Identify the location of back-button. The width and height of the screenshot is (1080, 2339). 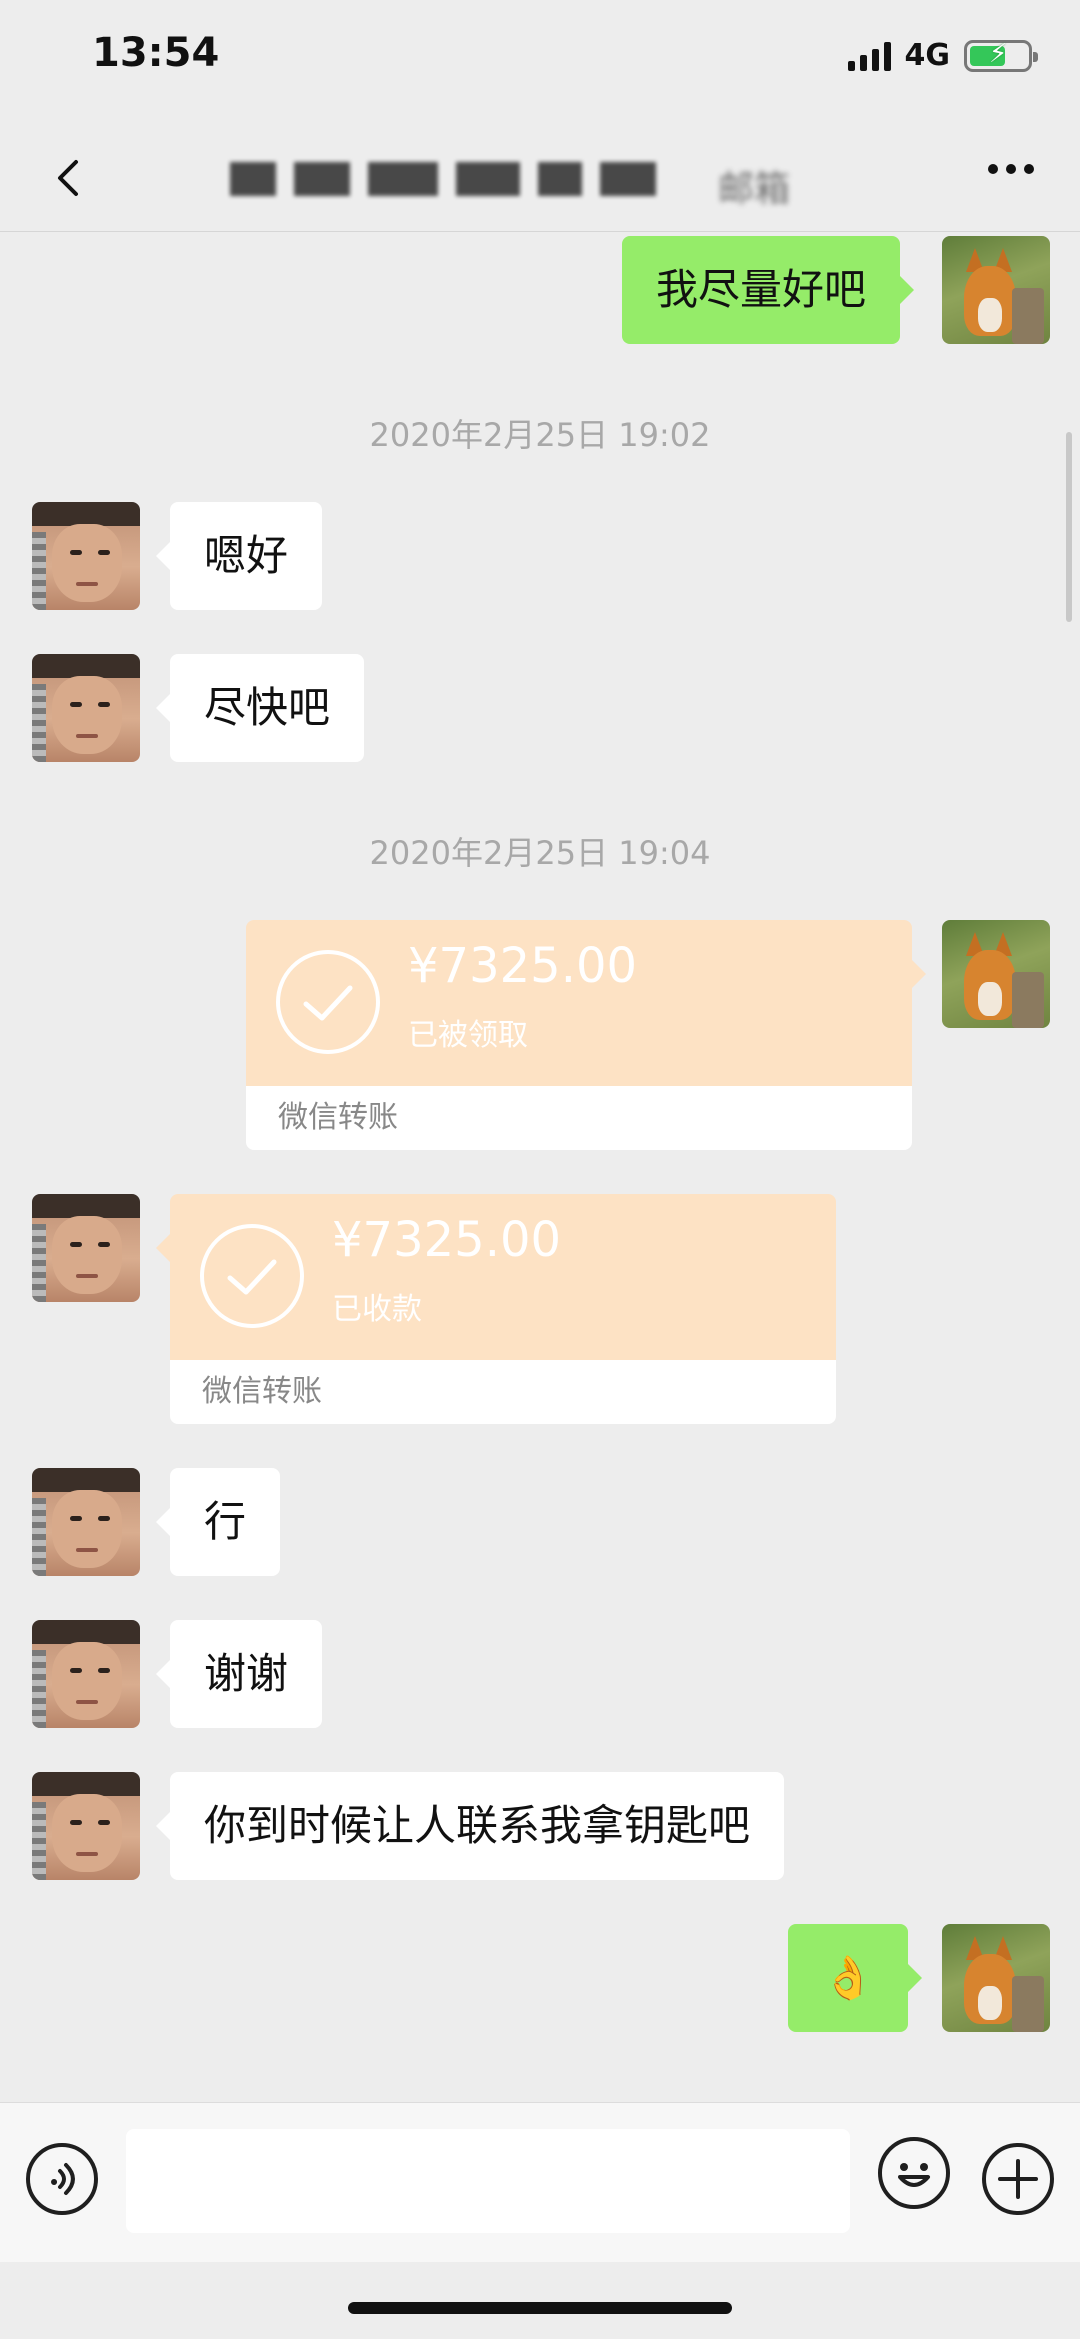
(70, 178).